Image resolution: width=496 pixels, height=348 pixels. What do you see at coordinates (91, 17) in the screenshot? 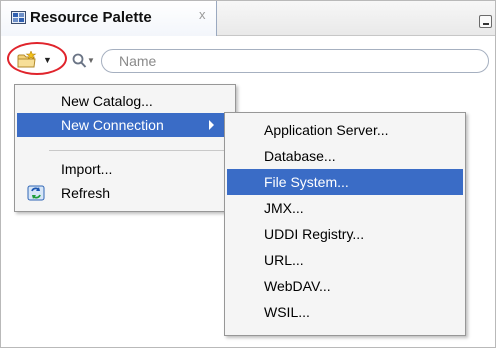
I see `panel-title: Resource Palette` at bounding box center [91, 17].